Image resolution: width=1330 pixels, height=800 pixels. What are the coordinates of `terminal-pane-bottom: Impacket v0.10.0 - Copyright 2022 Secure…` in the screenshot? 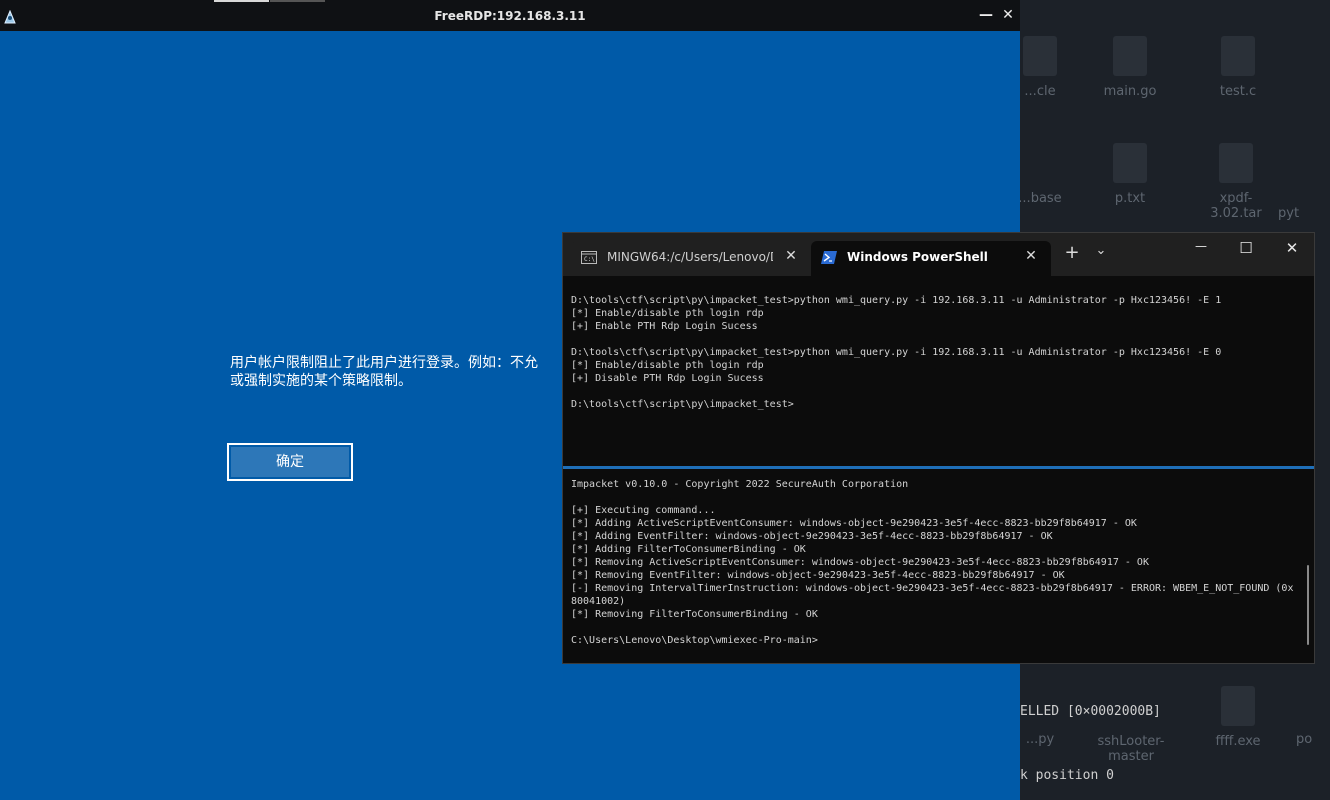 It's located at (938, 566).